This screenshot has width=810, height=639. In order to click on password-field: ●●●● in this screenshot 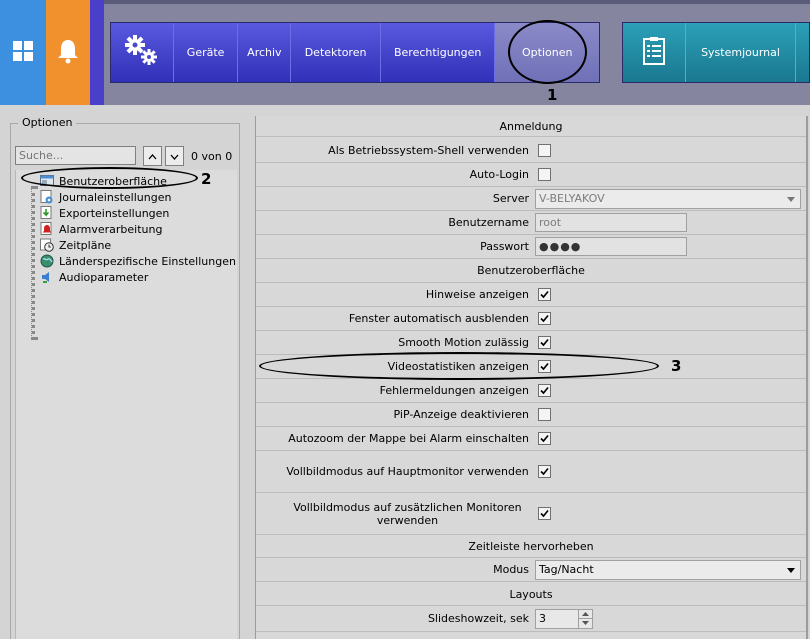, I will do `click(611, 246)`.